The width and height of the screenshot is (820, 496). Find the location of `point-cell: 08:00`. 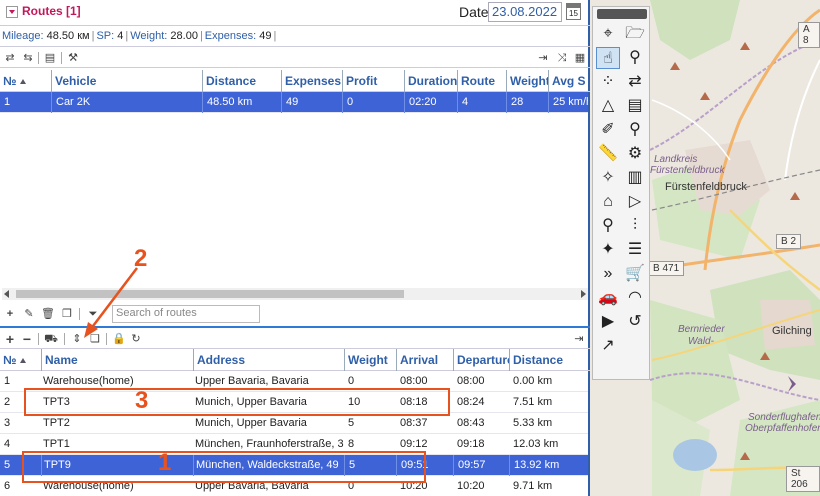

point-cell: 08:00 is located at coordinates (471, 381).